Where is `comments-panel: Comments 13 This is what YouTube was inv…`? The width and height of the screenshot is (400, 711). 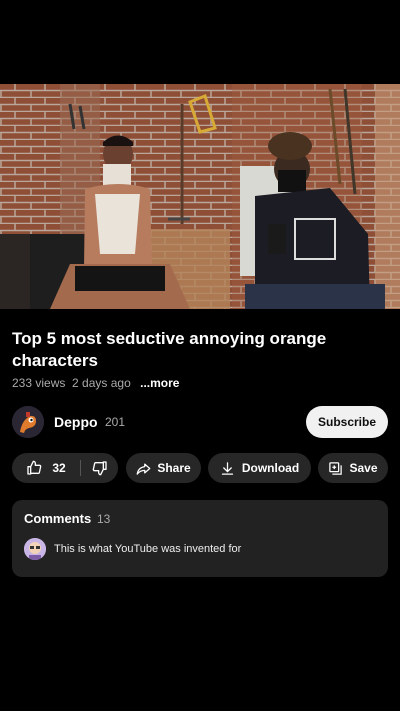
comments-panel: Comments 13 This is what YouTube was inv… is located at coordinates (200, 538).